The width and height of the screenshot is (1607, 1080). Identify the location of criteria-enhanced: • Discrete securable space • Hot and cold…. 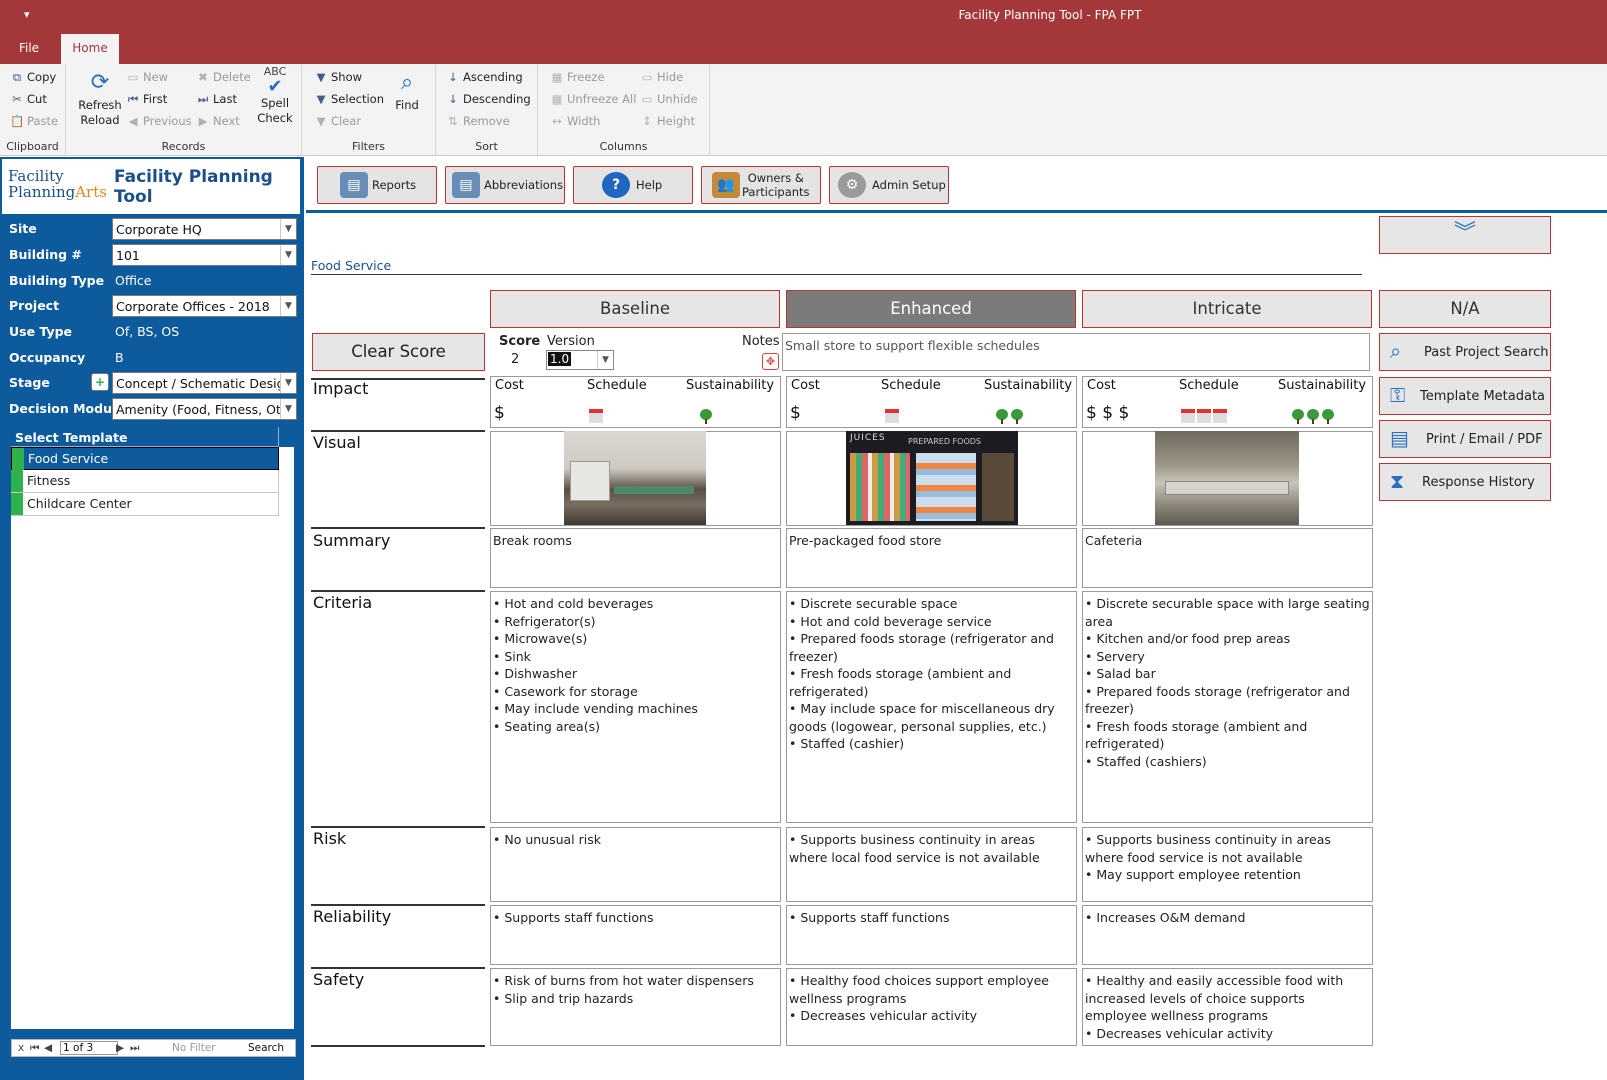
(931, 707).